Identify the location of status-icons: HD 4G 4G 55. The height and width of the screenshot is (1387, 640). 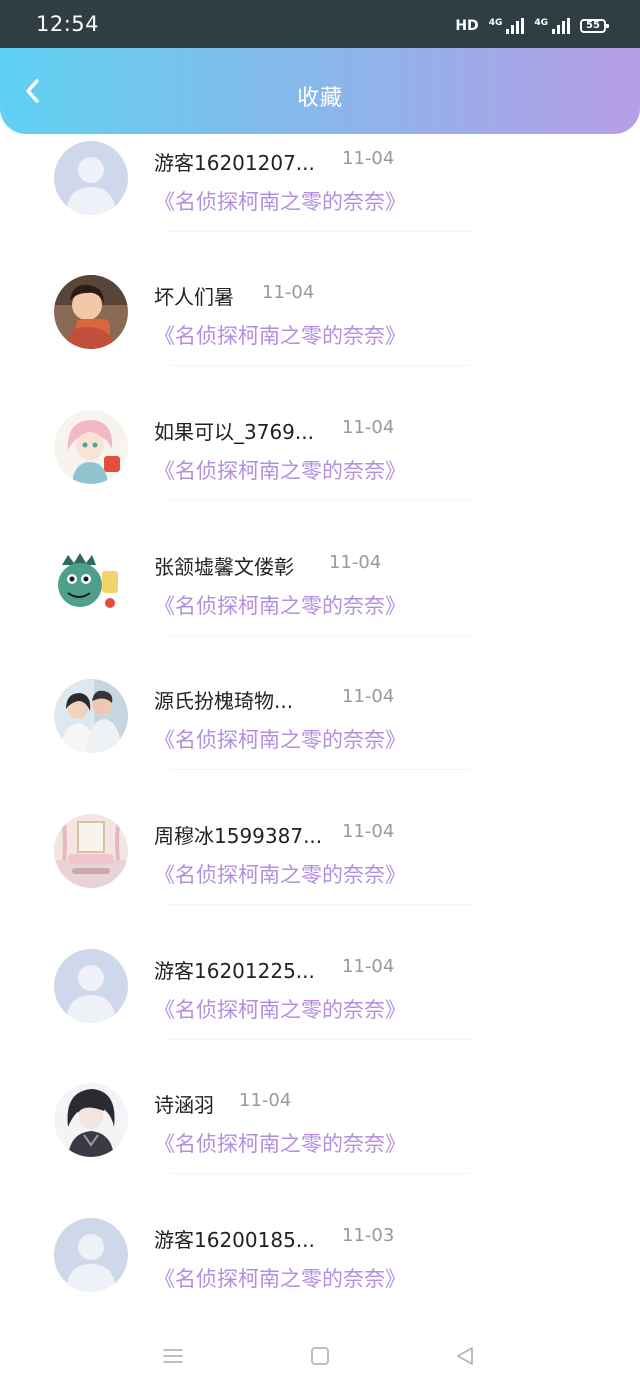
(532, 26).